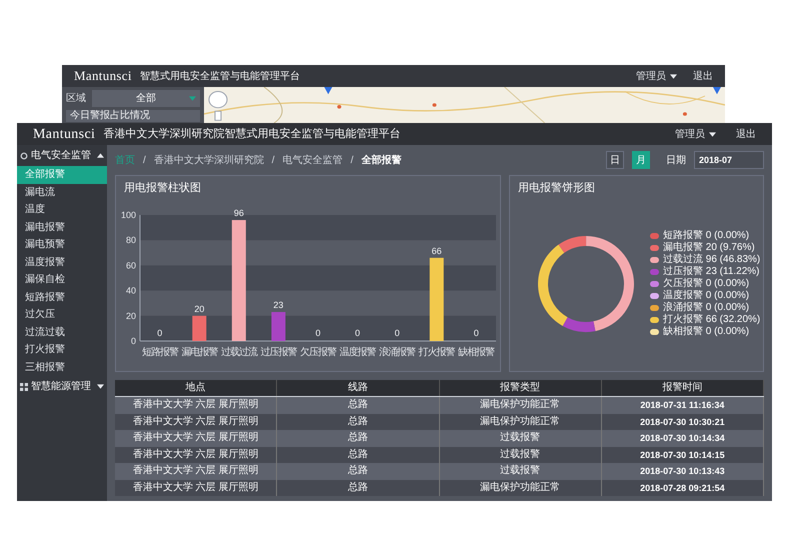  What do you see at coordinates (162, 188) in the screenshot?
I see `chart-title: 用电报警柱状图` at bounding box center [162, 188].